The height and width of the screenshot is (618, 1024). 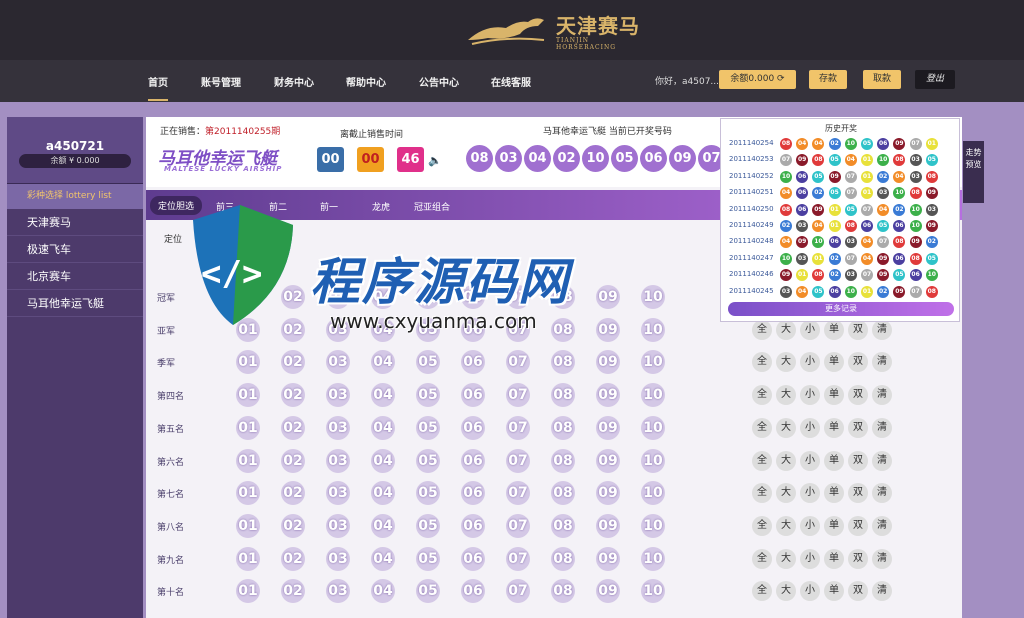 I want to click on nav-notice: 公告中心, so click(x=439, y=81).